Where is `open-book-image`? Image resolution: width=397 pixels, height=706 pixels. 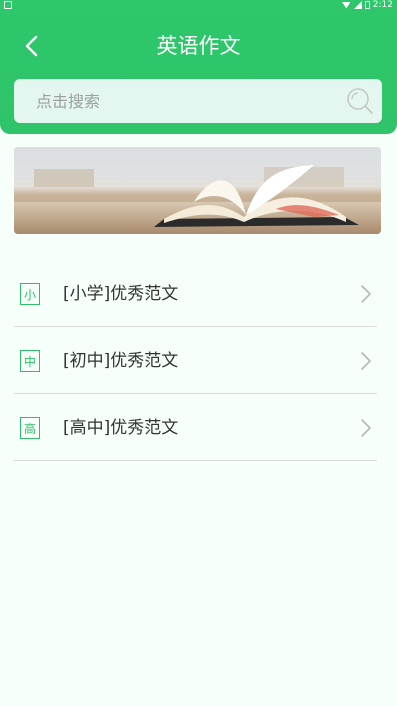 open-book-image is located at coordinates (197, 190).